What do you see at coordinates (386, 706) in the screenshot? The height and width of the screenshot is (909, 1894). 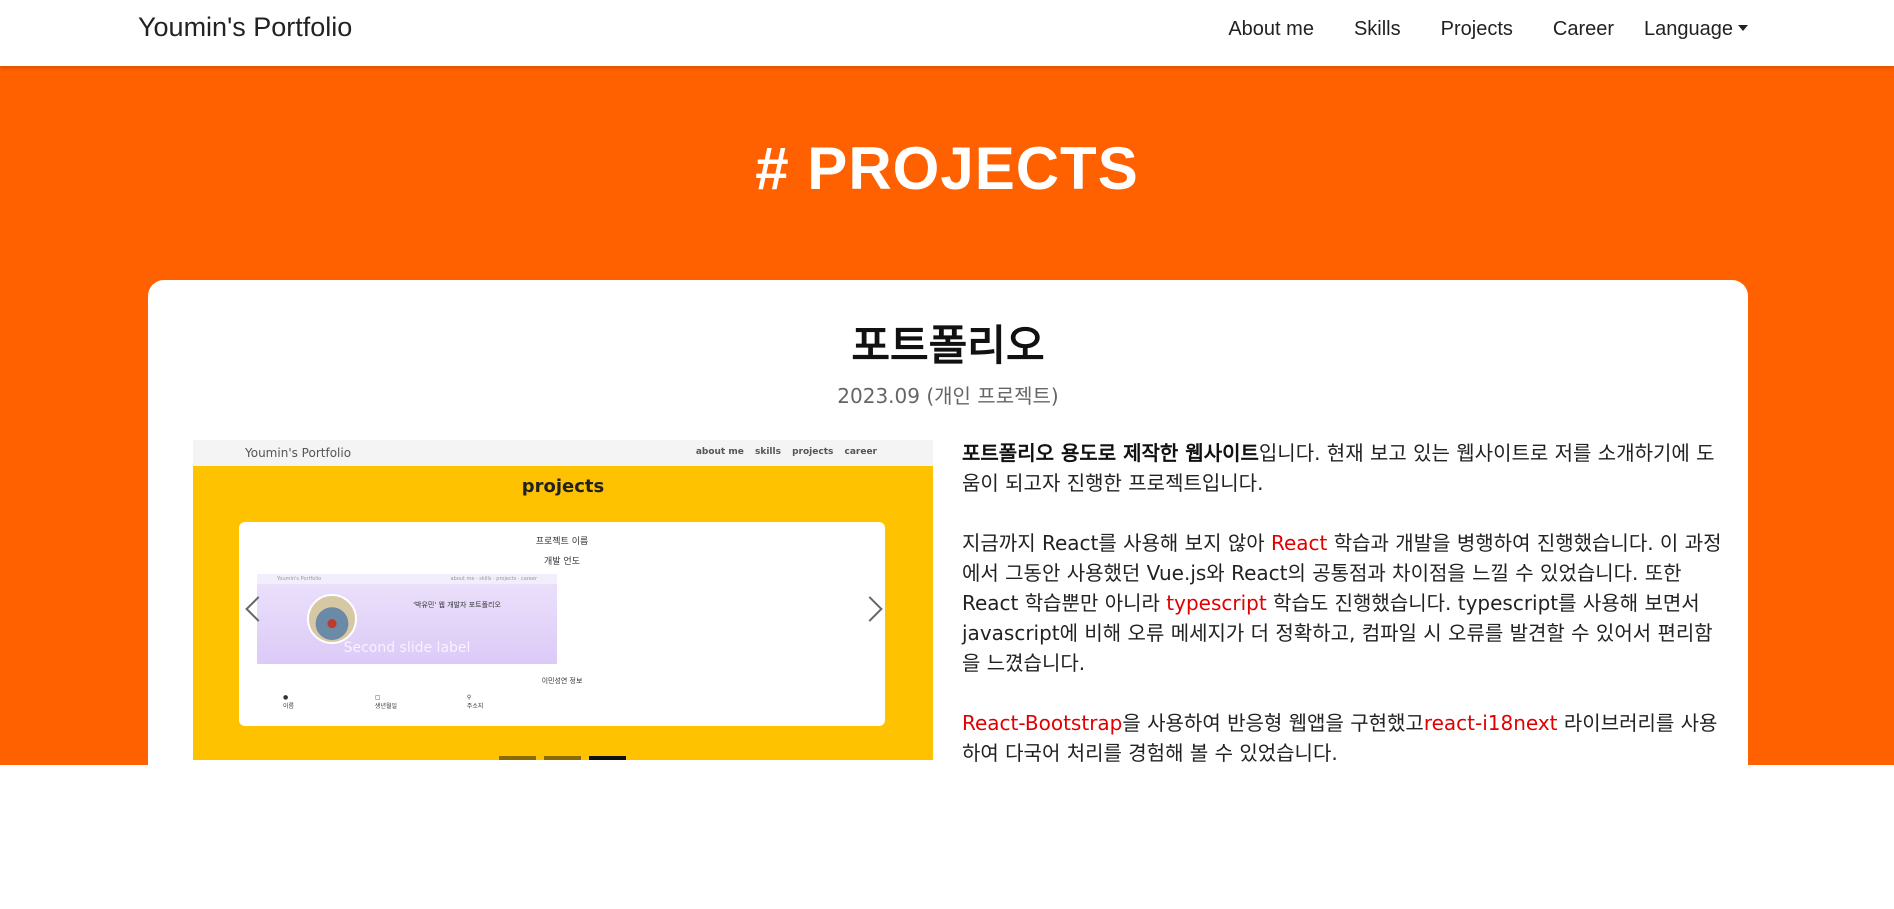 I see `info-label: 생년월일` at bounding box center [386, 706].